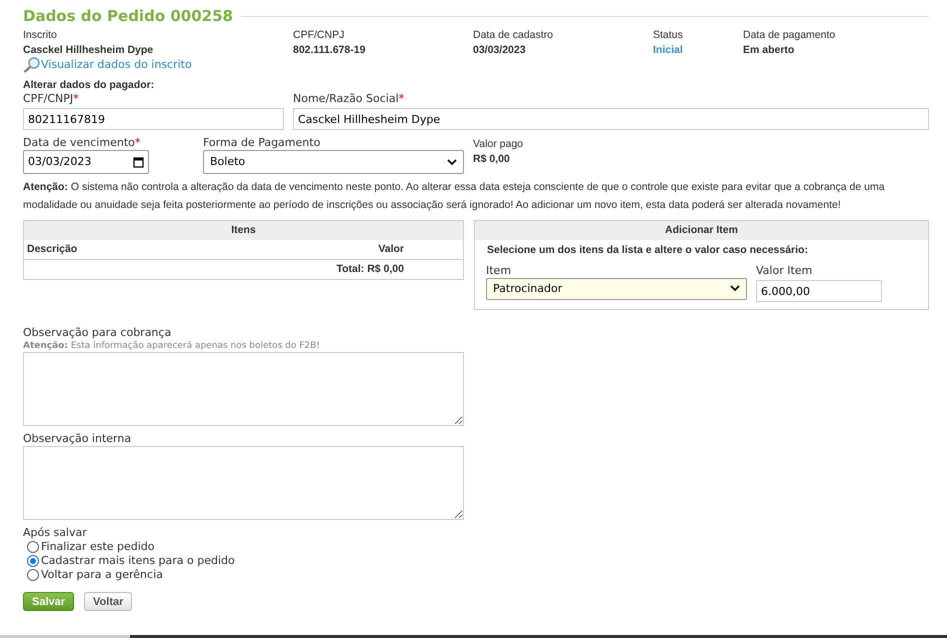 The width and height of the screenshot is (947, 638). Describe the element at coordinates (97, 333) in the screenshot. I see `field-label: Observação para cobrança` at that location.